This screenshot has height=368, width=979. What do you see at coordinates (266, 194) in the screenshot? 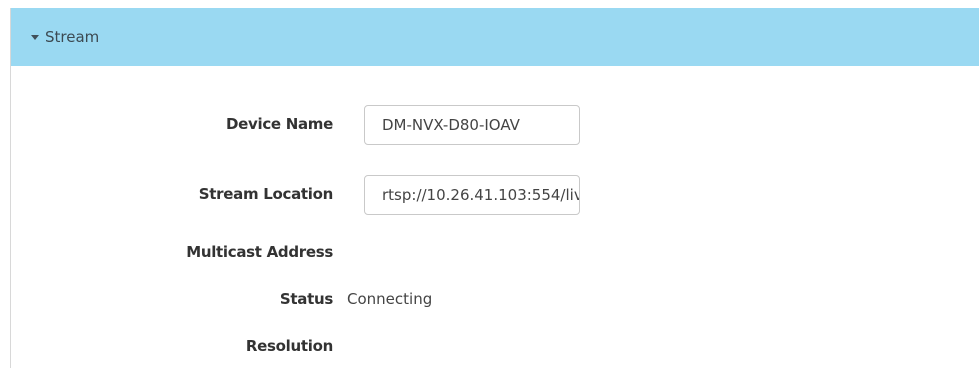
I see `stream-location-label: Stream Location` at bounding box center [266, 194].